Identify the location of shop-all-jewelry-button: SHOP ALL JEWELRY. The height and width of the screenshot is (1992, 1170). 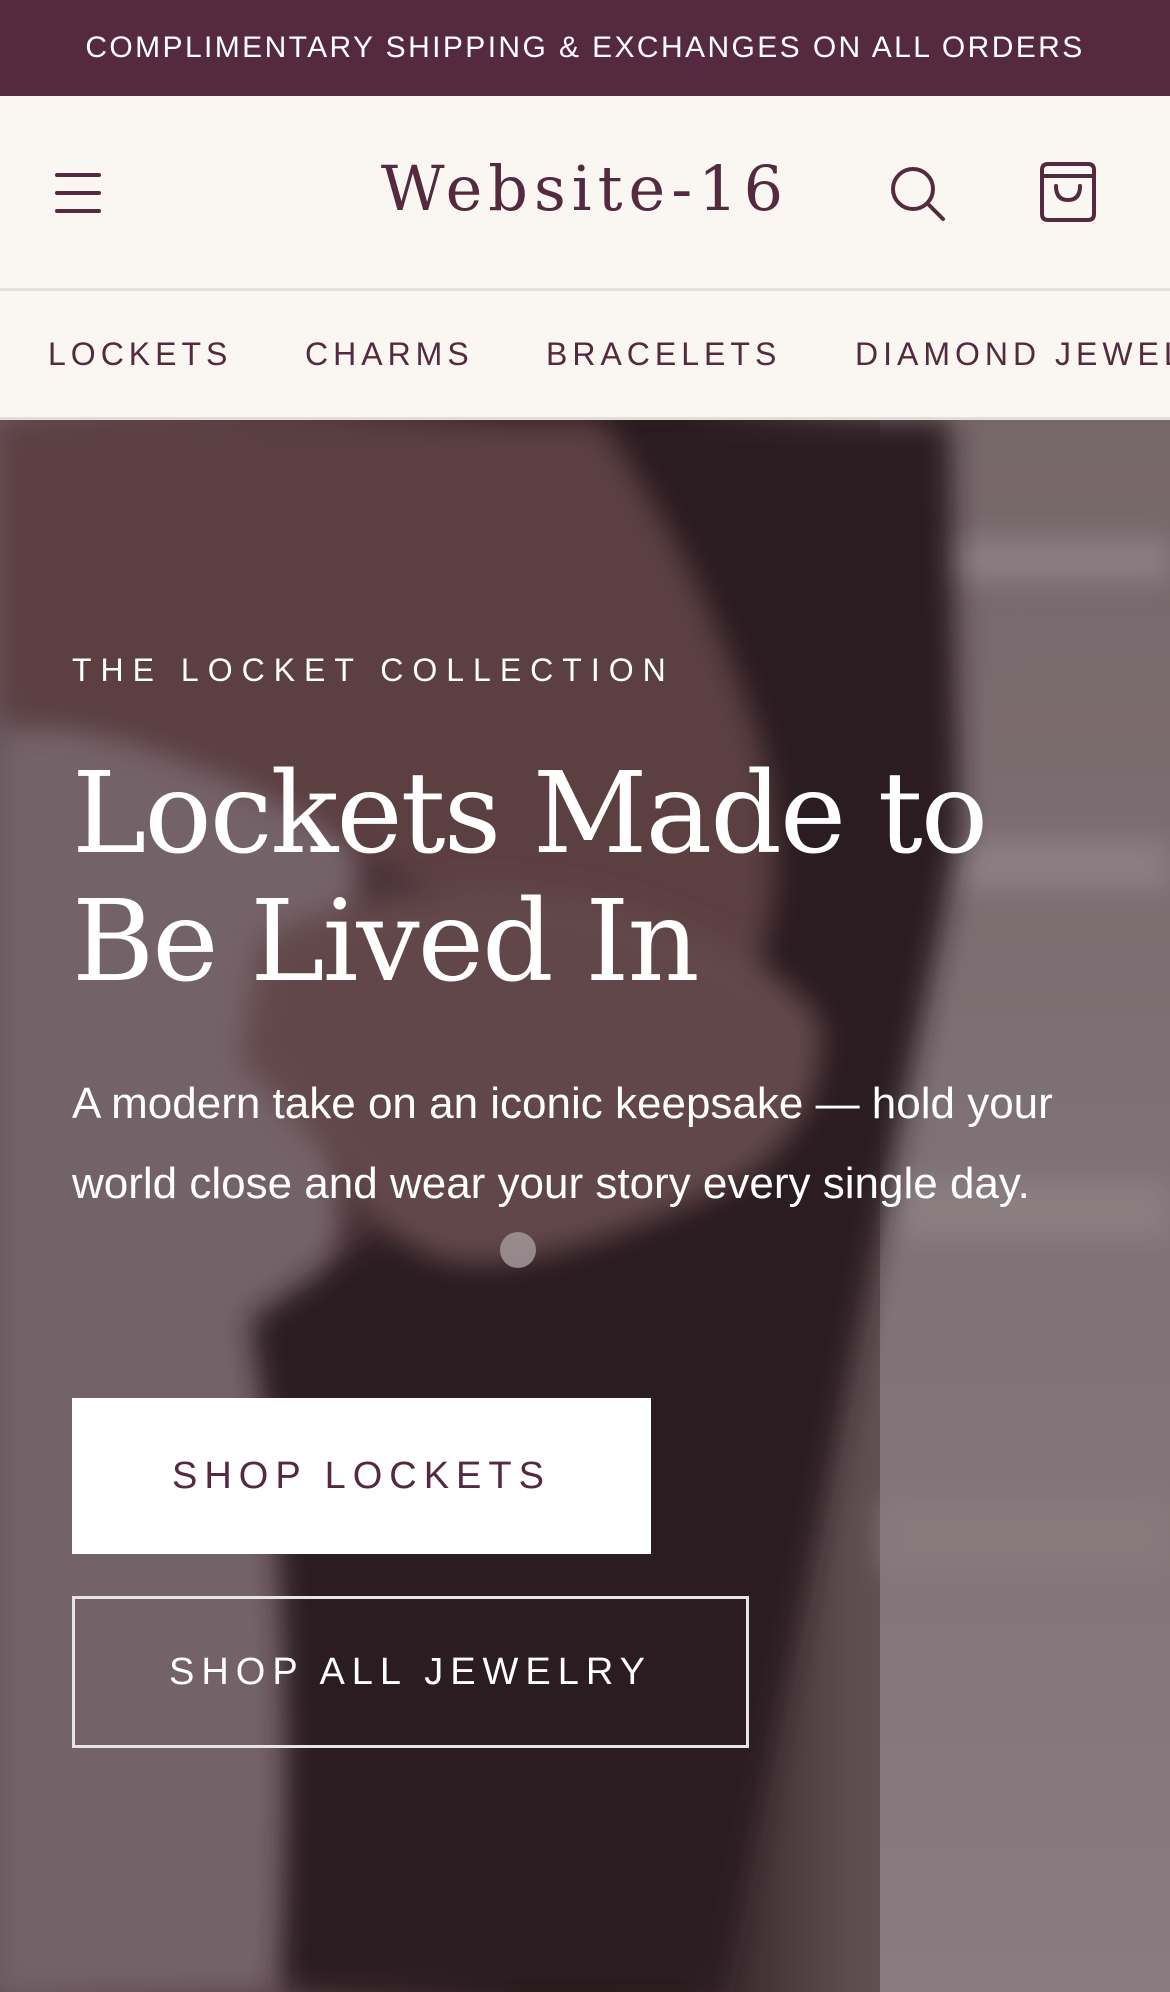
(410, 1672).